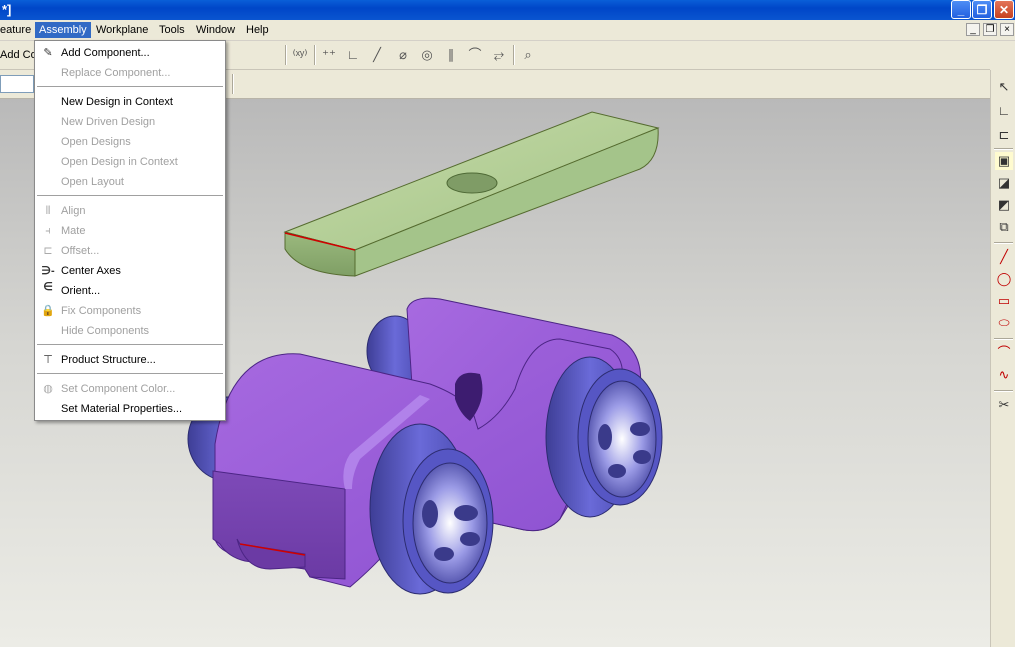  Describe the element at coordinates (300, 55) in the screenshot. I see `xyz-icon: ⁽ˣʸ⁾` at that location.